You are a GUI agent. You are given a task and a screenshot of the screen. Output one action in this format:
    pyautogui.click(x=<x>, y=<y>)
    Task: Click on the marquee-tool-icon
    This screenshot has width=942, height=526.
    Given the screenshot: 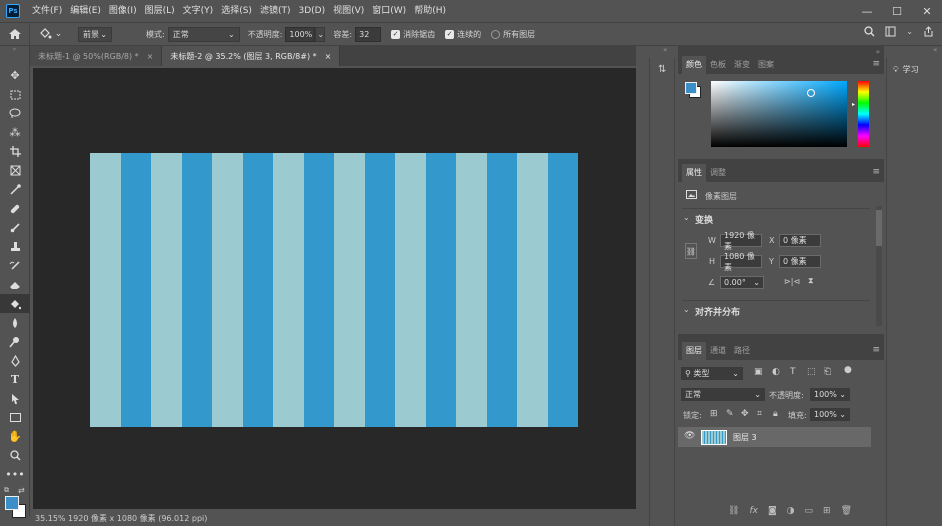 What is the action you would take?
    pyautogui.click(x=15, y=94)
    